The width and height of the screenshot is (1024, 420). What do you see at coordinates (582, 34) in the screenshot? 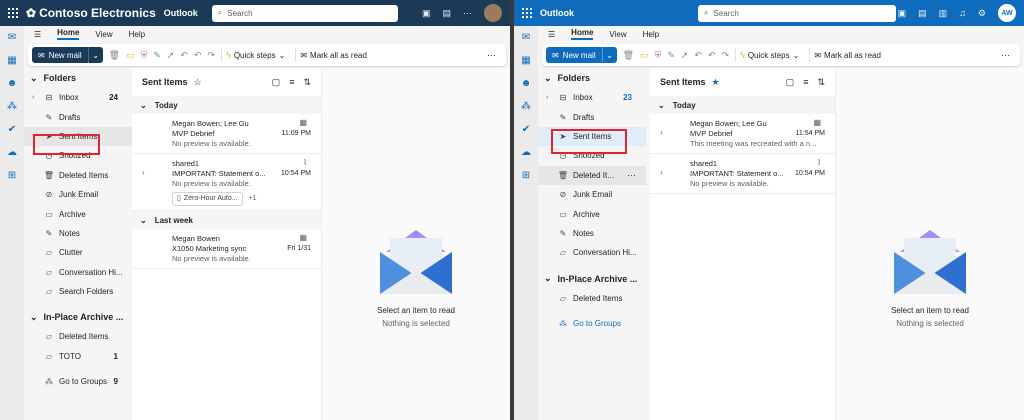
I see `tab-home: Home` at bounding box center [582, 34].